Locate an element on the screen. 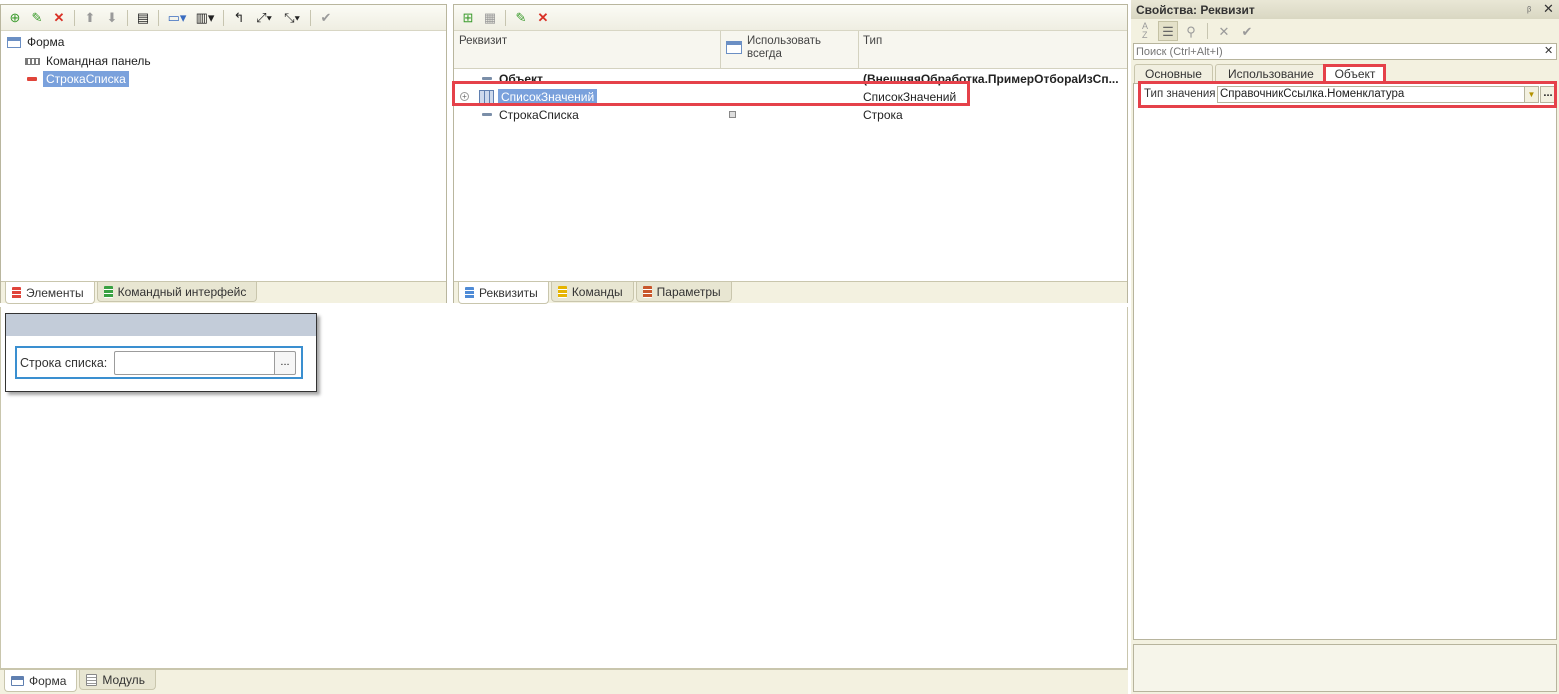  tree-item-label: Форма is located at coordinates (46, 42).